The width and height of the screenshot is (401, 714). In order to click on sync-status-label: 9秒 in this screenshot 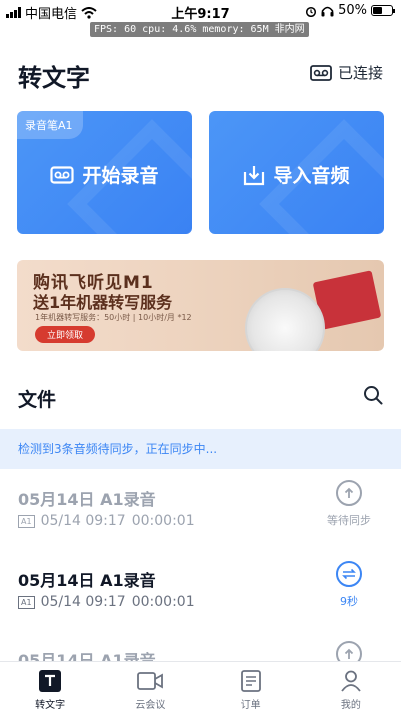, I will do `click(349, 601)`.